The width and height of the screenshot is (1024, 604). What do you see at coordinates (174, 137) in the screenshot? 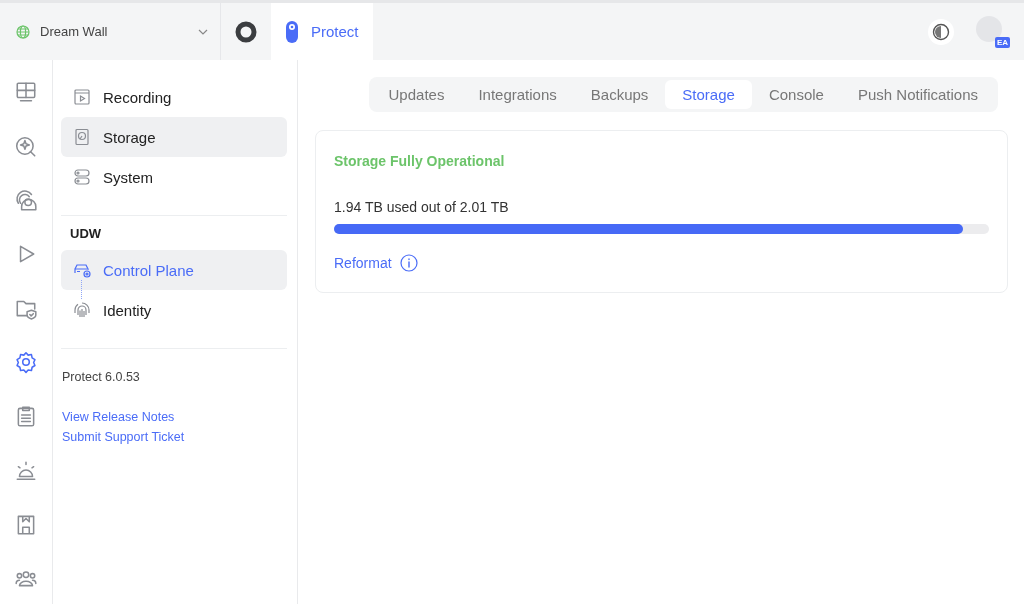
I see `settings-nav-item: Storage` at bounding box center [174, 137].